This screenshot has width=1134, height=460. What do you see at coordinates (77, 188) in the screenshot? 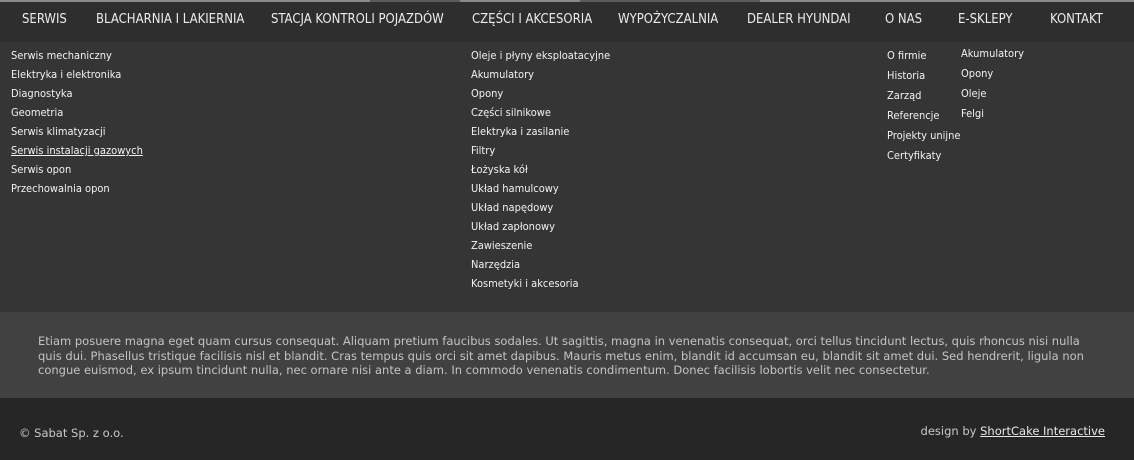
I see `submenu-link: Przechowalnia opon` at bounding box center [77, 188].